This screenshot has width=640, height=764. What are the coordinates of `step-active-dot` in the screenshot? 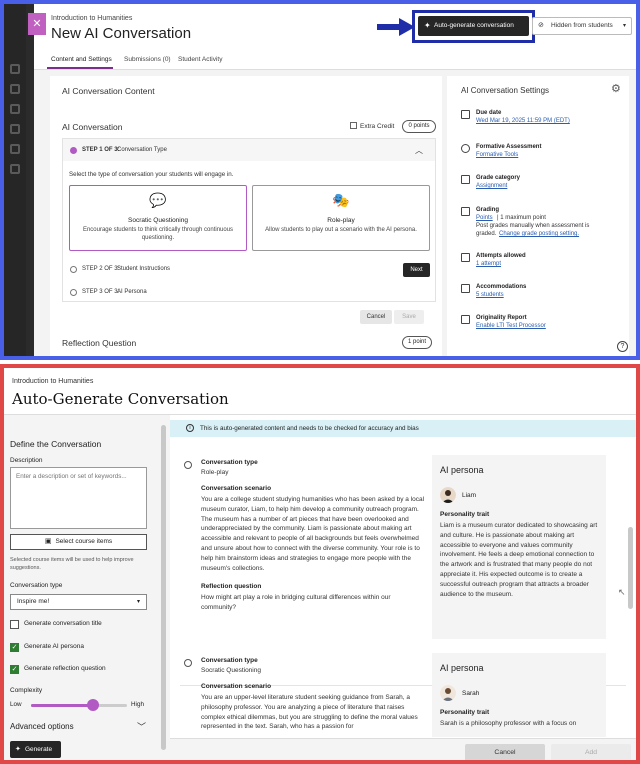 It's located at (73, 150).